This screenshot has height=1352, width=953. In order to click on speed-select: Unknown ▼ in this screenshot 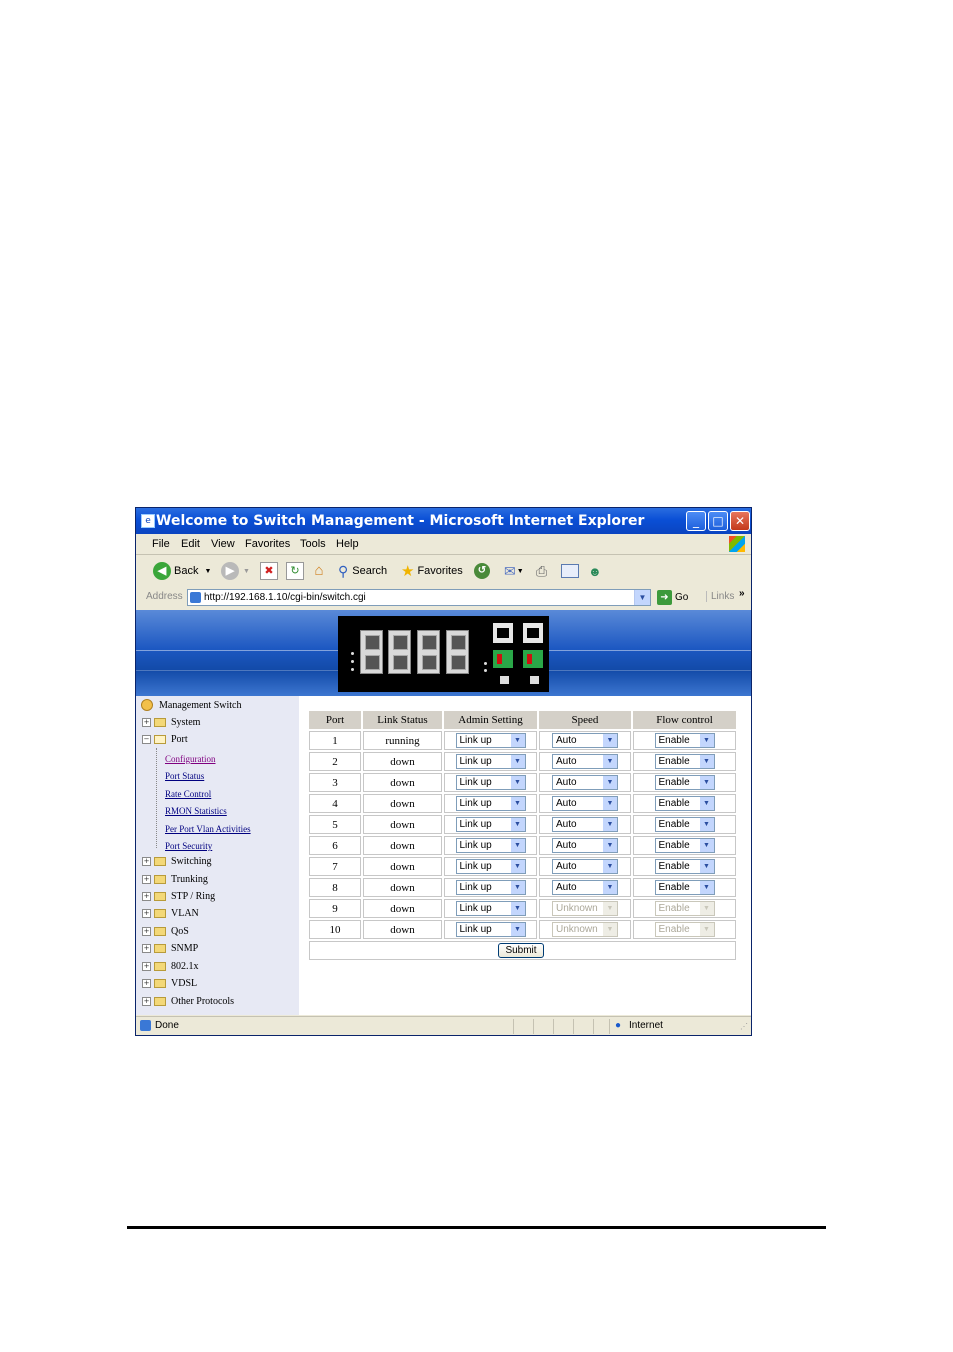, I will do `click(585, 908)`.